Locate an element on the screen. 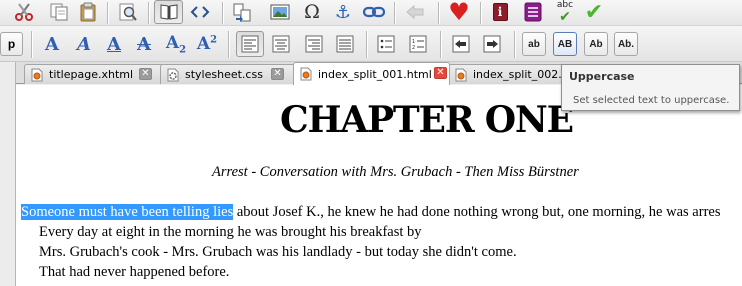 Image resolution: width=742 pixels, height=286 pixels. go-back-button is located at coordinates (415, 12).